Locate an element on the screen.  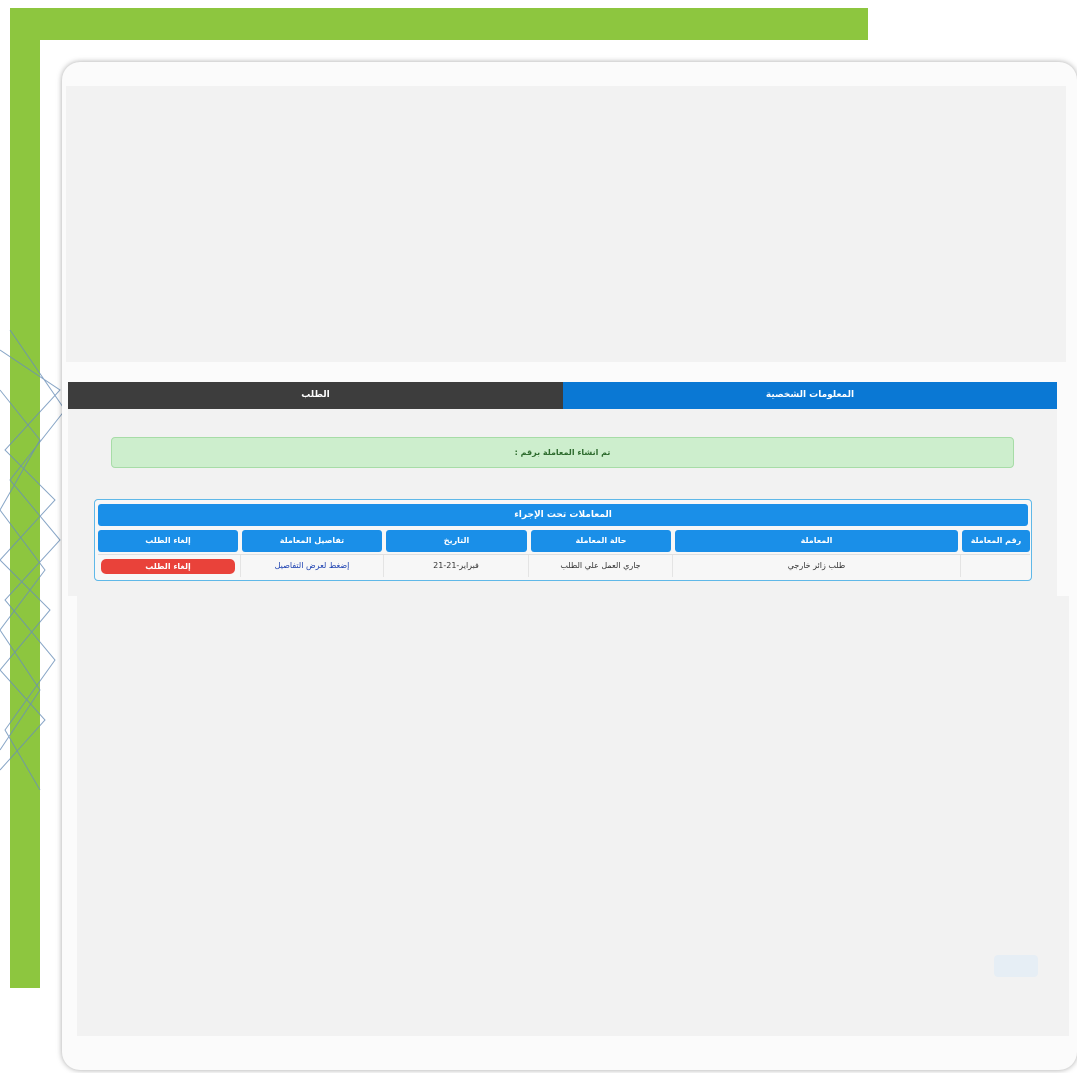
header-details: تفاصيل المعاملة is located at coordinates (312, 541).